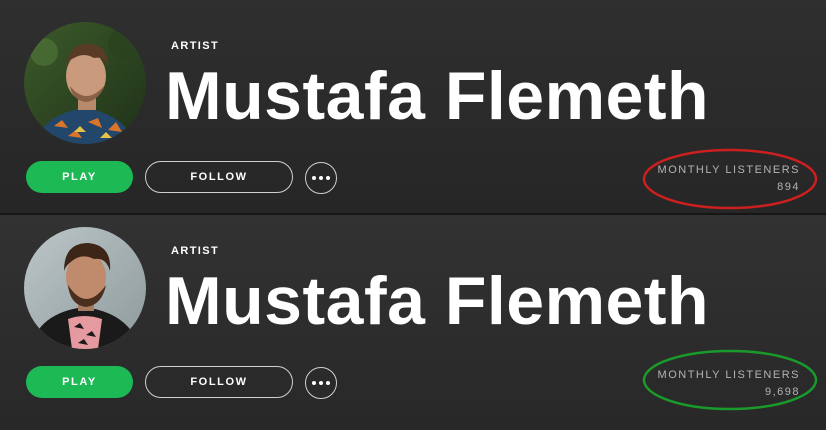 The height and width of the screenshot is (430, 826). Describe the element at coordinates (729, 383) in the screenshot. I see `monthly-listeners: MONTHLY LISTENERS 9,698` at that location.